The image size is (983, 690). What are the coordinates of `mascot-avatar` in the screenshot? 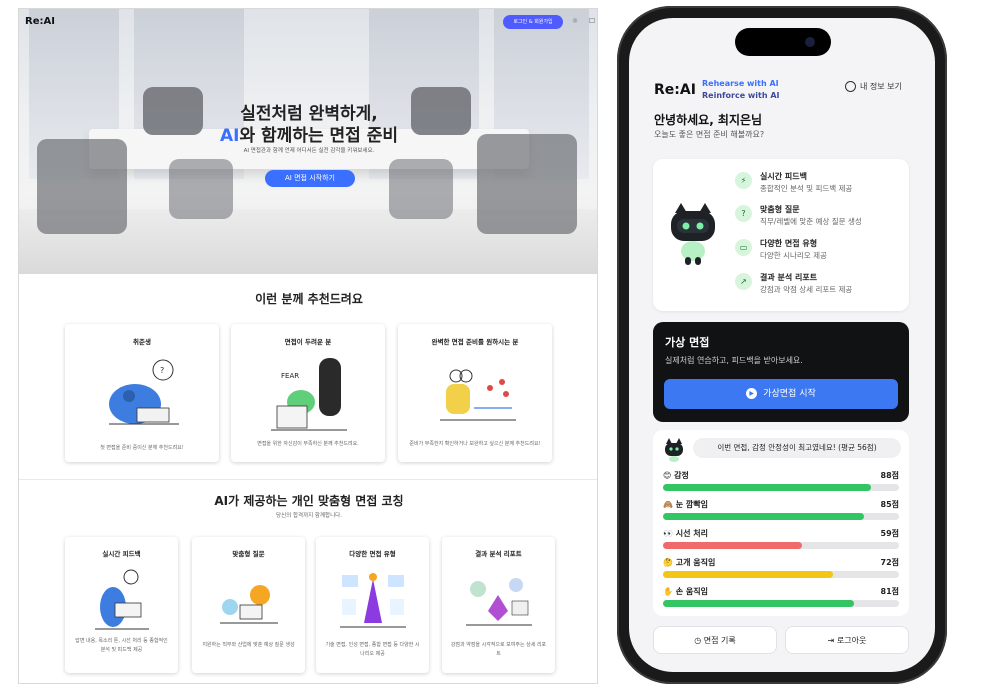 It's located at (674, 450).